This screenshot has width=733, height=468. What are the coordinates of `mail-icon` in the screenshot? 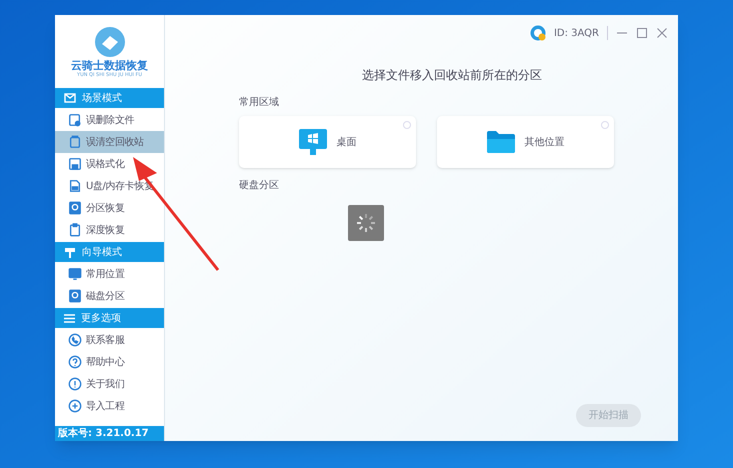 It's located at (70, 98).